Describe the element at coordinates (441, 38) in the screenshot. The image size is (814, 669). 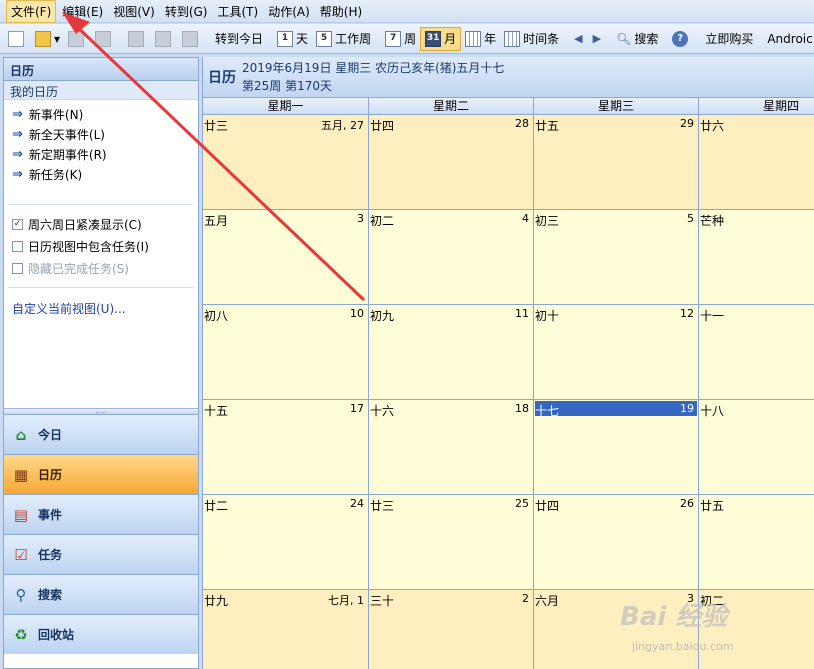
I see `month-view-button: 31 月` at that location.